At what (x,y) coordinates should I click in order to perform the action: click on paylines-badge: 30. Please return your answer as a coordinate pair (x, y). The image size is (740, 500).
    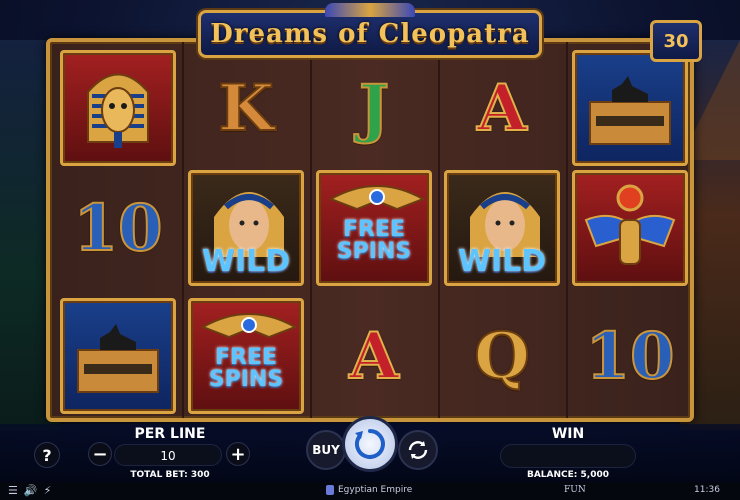
    Looking at the image, I should click on (676, 41).